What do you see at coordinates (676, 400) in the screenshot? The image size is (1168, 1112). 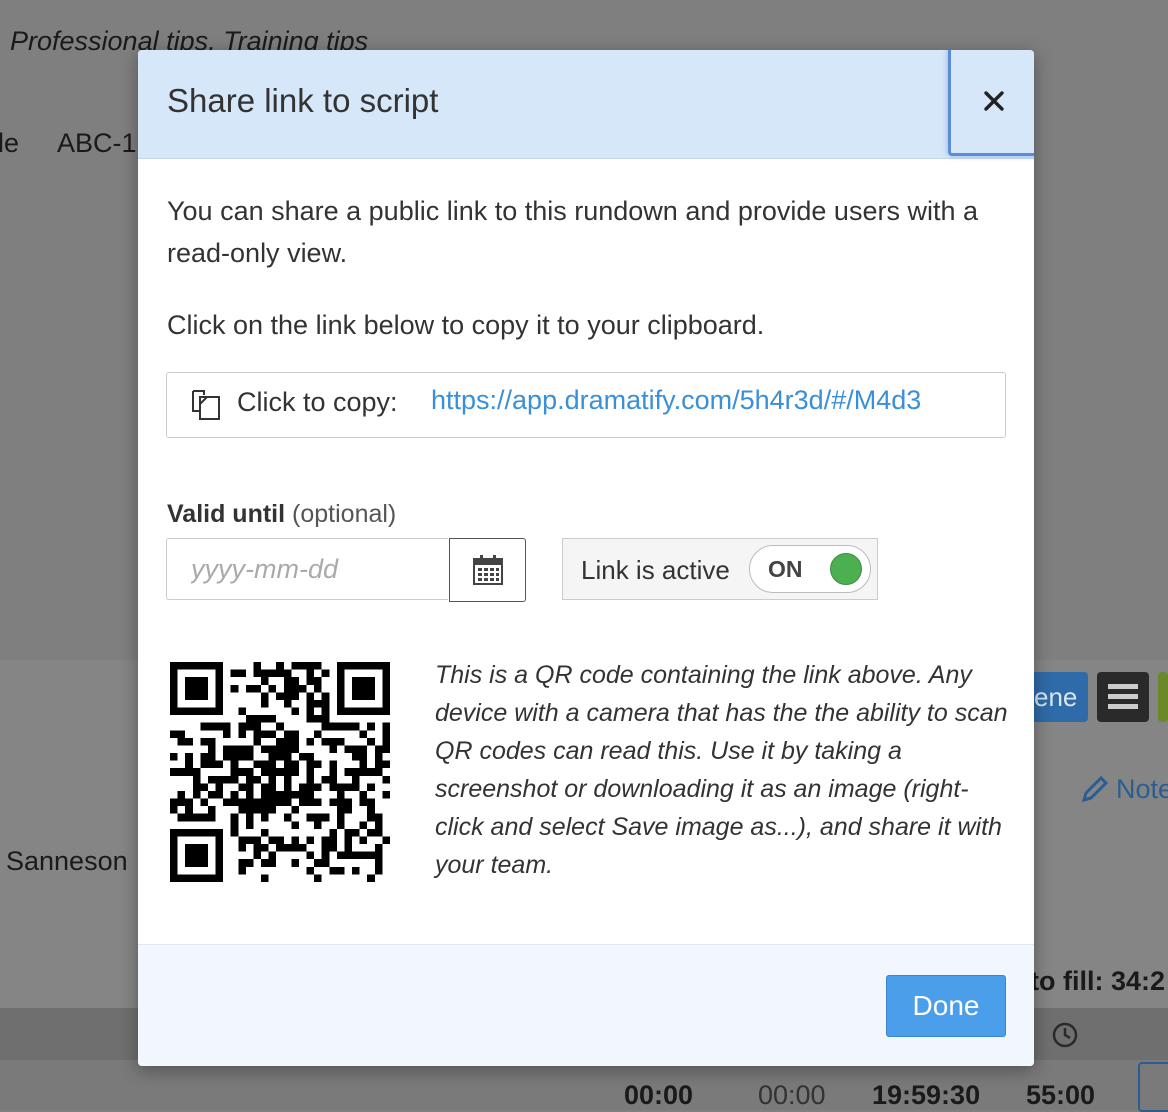 I see `share-link: https://app.dramatify.com/5h4r3d/#/M4d3` at bounding box center [676, 400].